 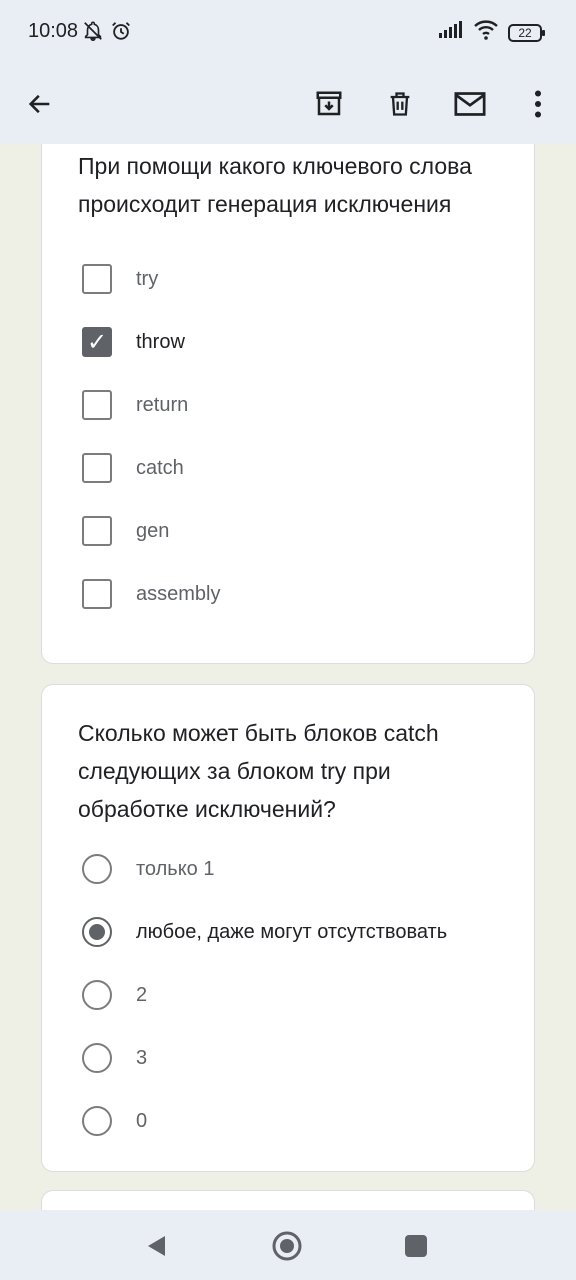 What do you see at coordinates (125, 531) in the screenshot?
I see `checkbox-option-gen: gen` at bounding box center [125, 531].